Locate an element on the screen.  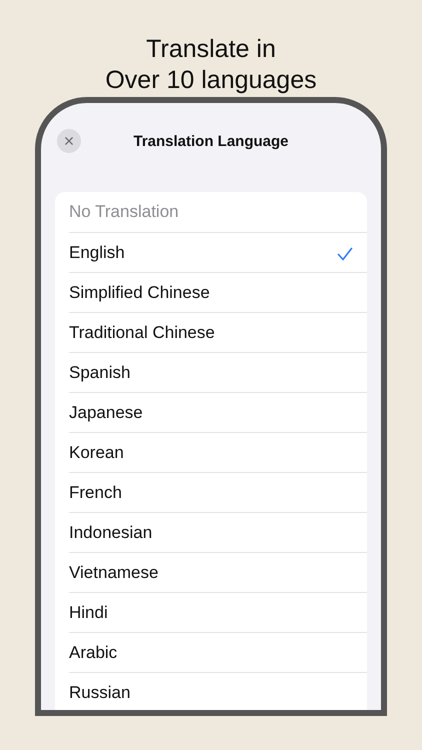
language-option: French is located at coordinates (218, 492).